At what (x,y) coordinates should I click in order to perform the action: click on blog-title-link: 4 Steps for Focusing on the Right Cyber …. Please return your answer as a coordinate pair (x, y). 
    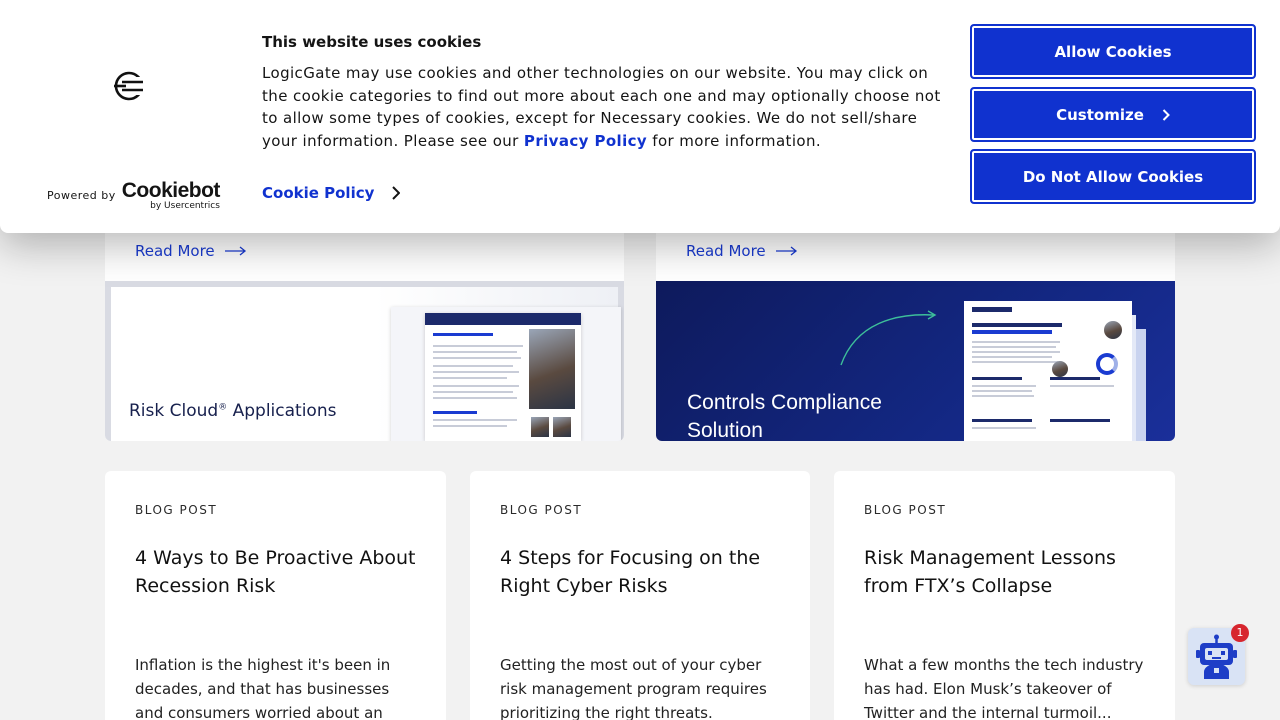
    Looking at the image, I should click on (645, 572).